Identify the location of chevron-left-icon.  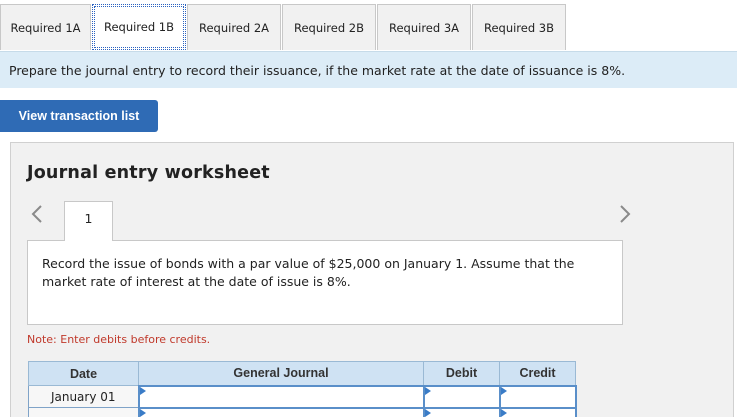
(37, 214).